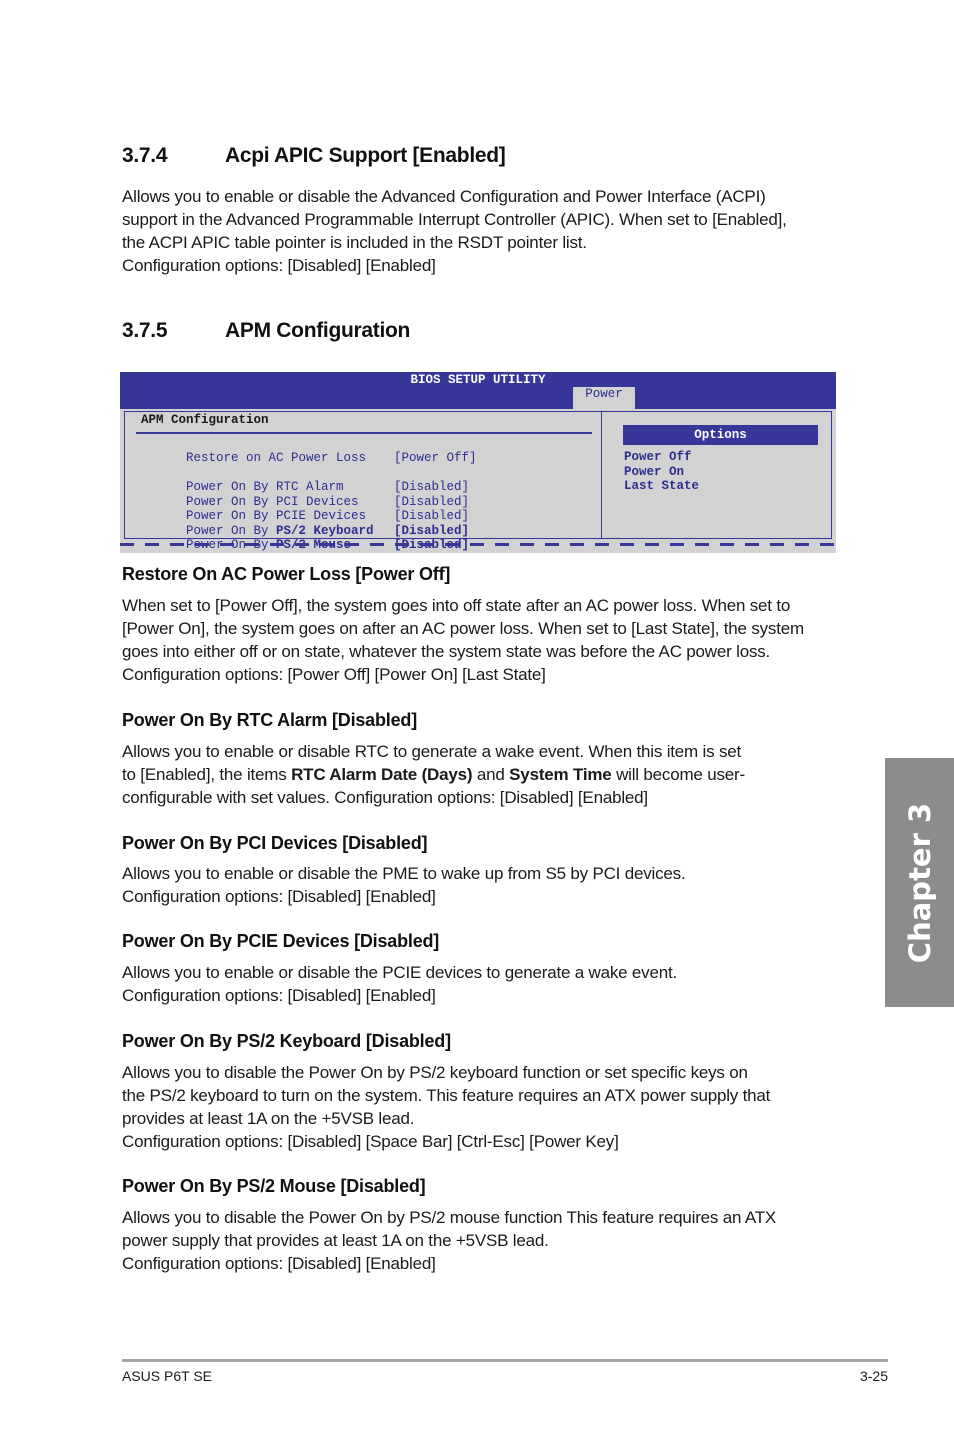 This screenshot has width=954, height=1438. What do you see at coordinates (205, 420) in the screenshot?
I see `bios-section-label: APM Configuration` at bounding box center [205, 420].